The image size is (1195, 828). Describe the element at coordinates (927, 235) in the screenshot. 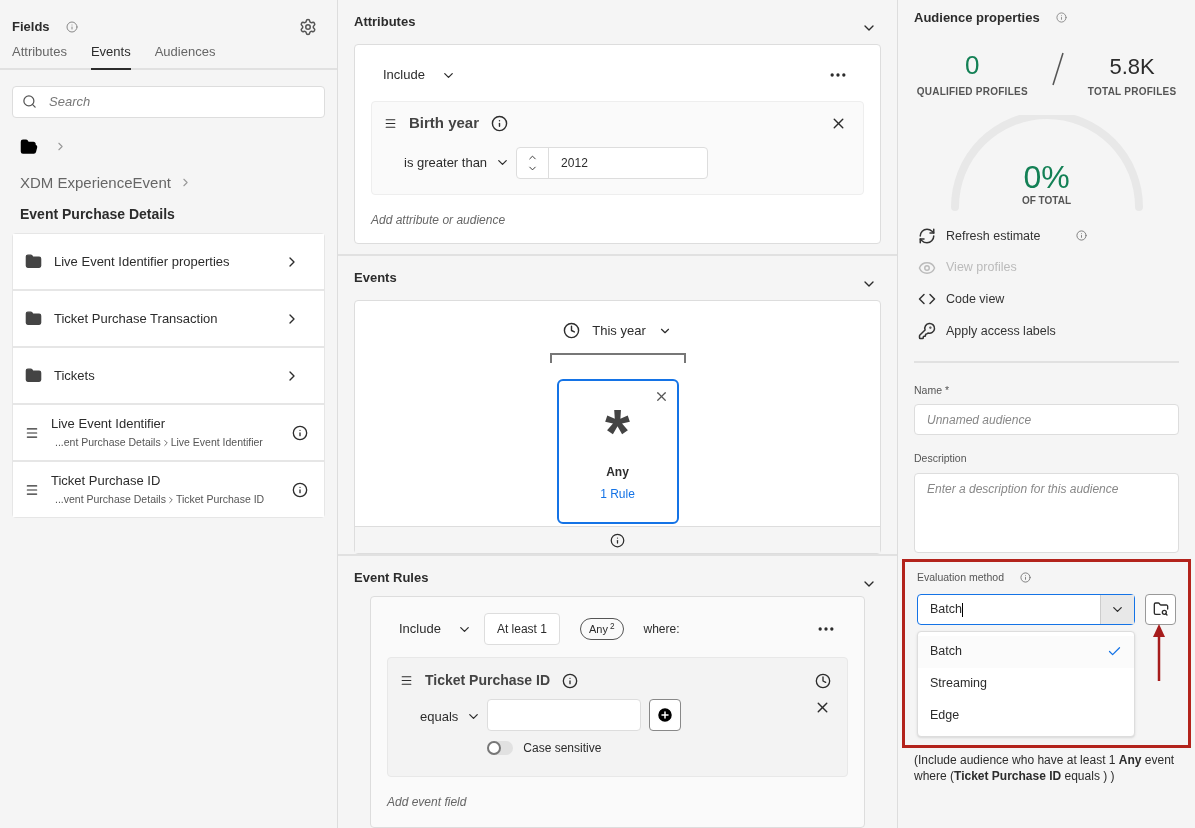

I see `refresh-icon` at that location.